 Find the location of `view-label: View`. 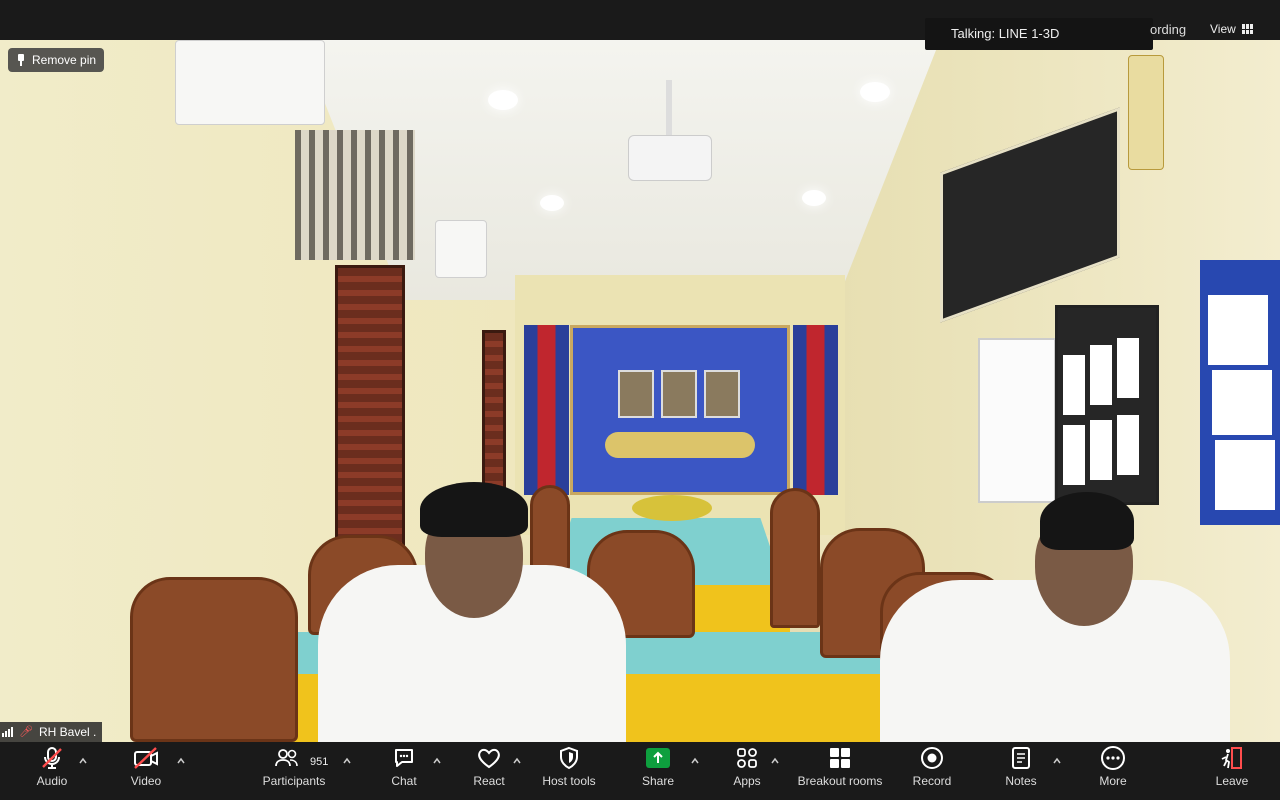

view-label: View is located at coordinates (1223, 29).